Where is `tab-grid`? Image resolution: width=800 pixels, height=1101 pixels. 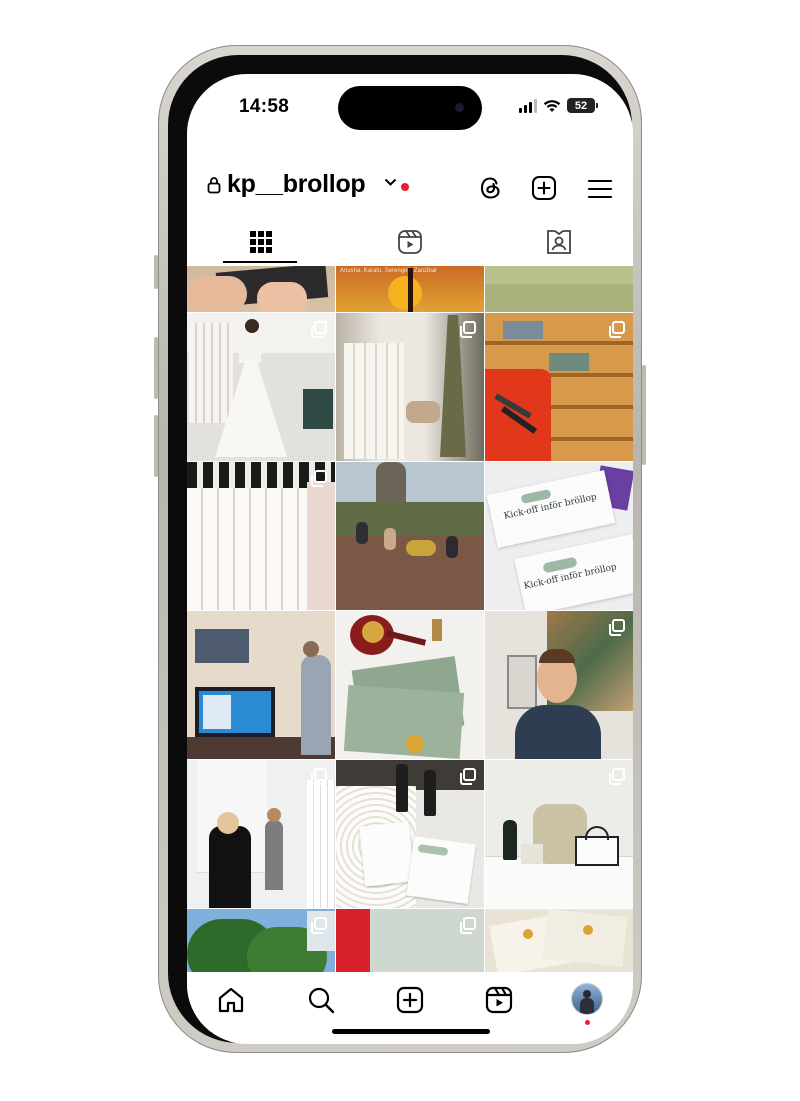
tab-grid is located at coordinates (261, 242).